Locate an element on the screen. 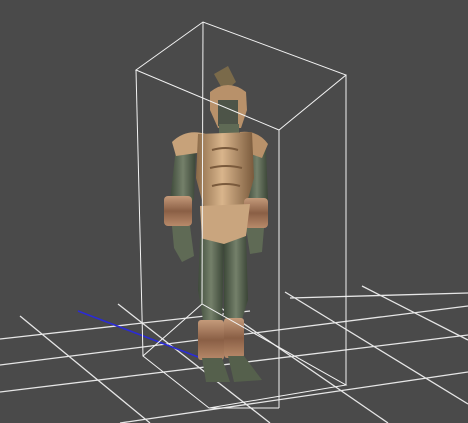 The image size is (468, 423). left-hand is located at coordinates (255, 241).